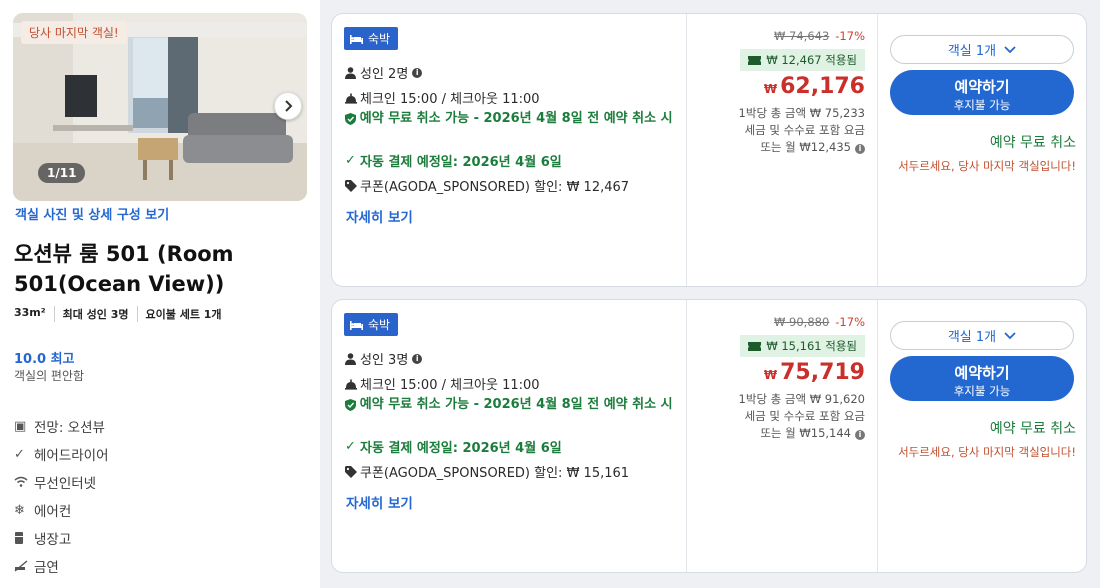  I want to click on coupon-applied-badge: ₩ 15,161 적용됨, so click(802, 346).